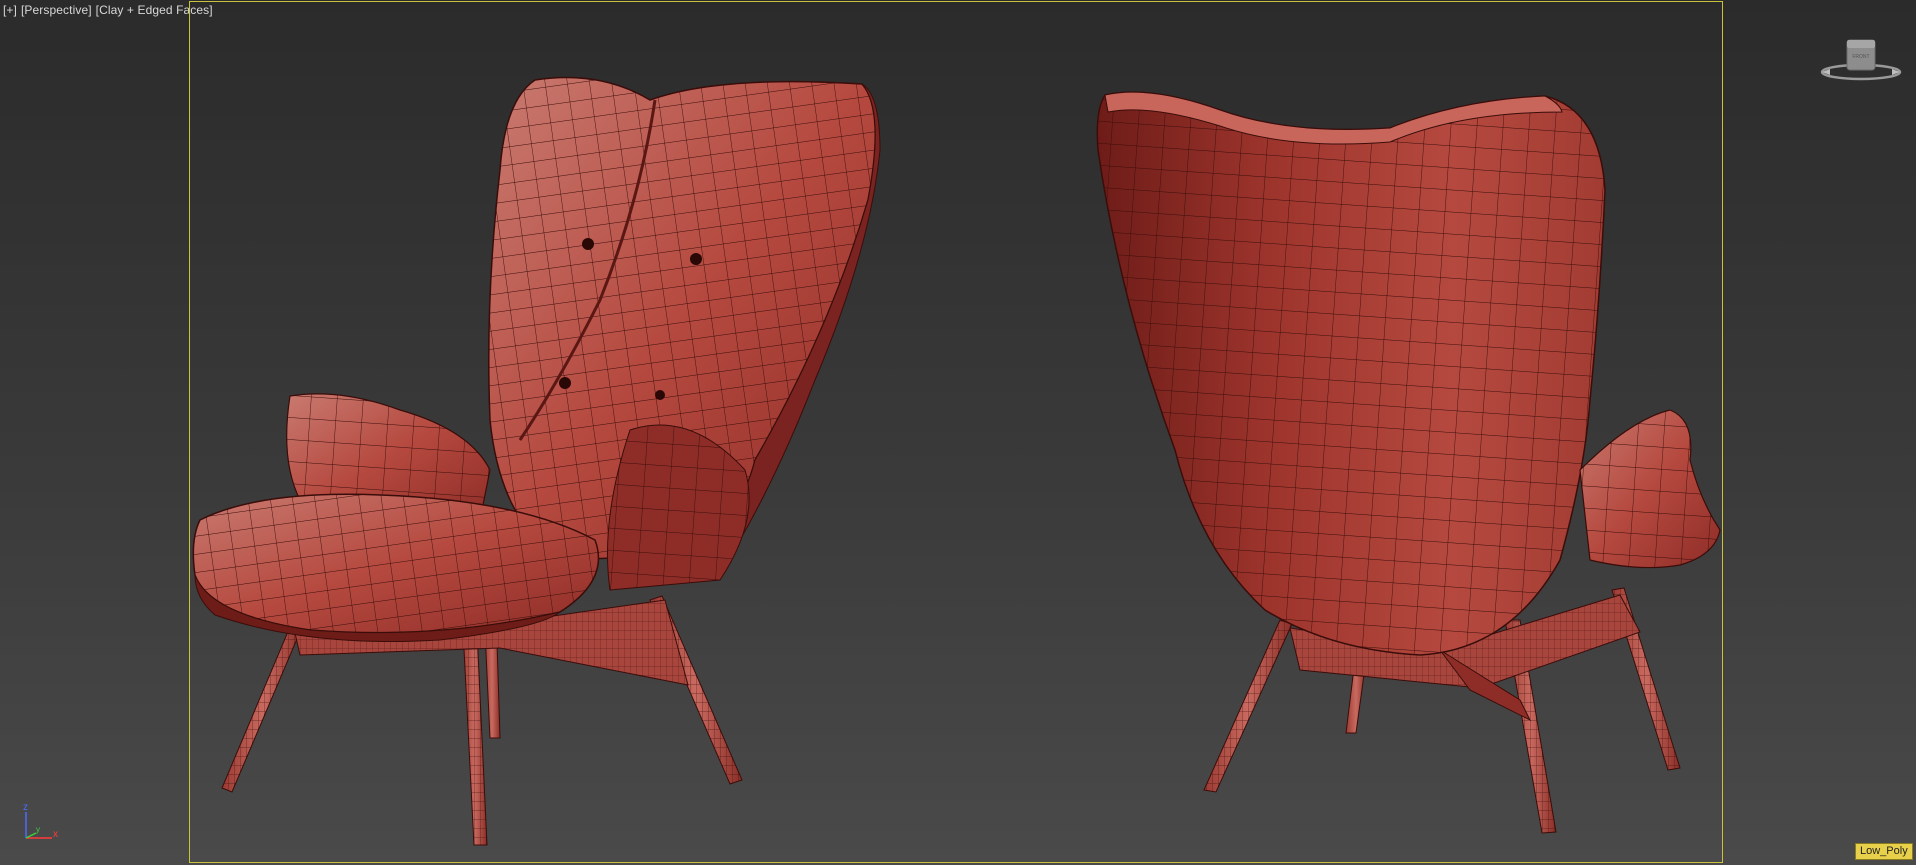 The width and height of the screenshot is (1916, 865). Describe the element at coordinates (55, 834) in the screenshot. I see `axis-x-label: x` at that location.